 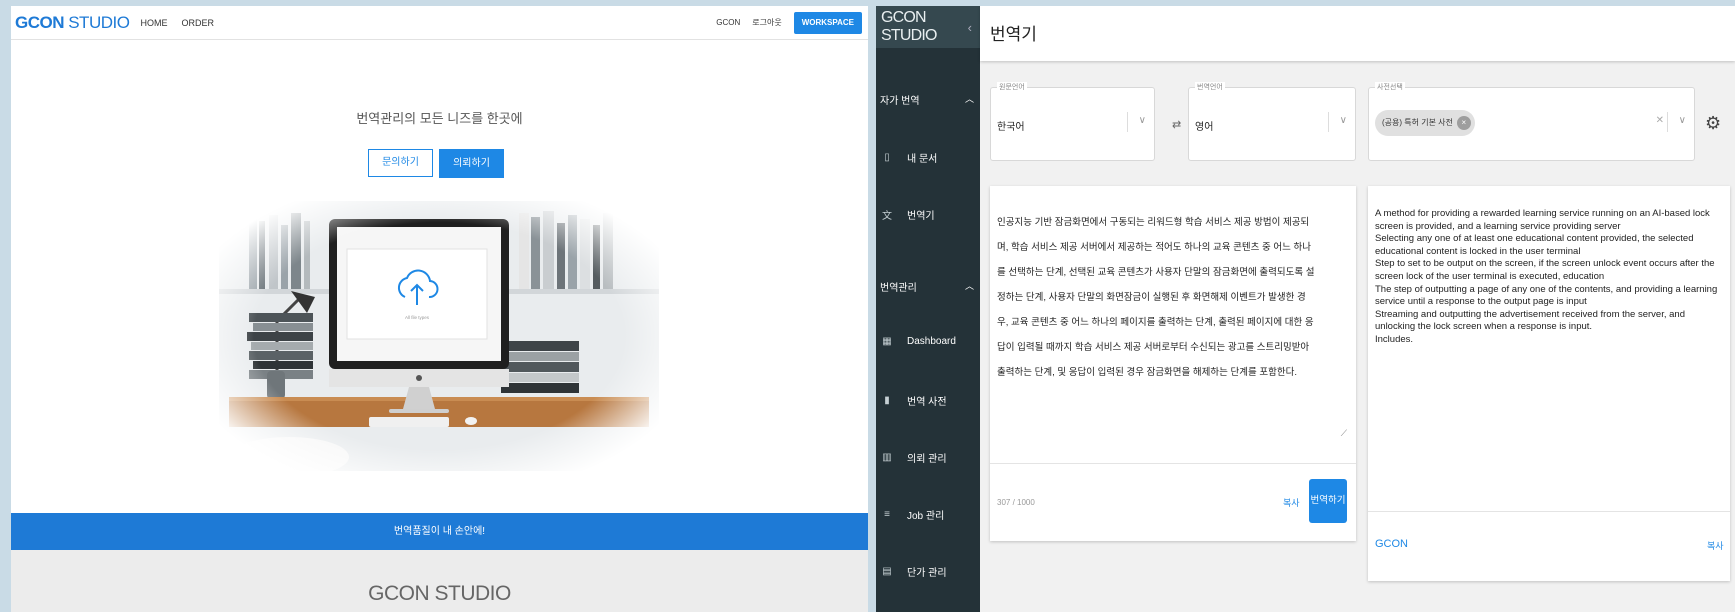 I want to click on nav-logout: 로그아웃, so click(x=766, y=22).